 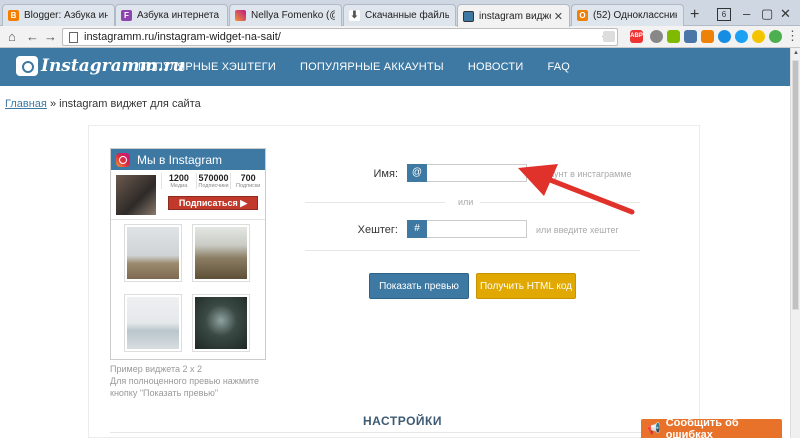 I want to click on page-scrollbar: ▲, so click(x=795, y=243).